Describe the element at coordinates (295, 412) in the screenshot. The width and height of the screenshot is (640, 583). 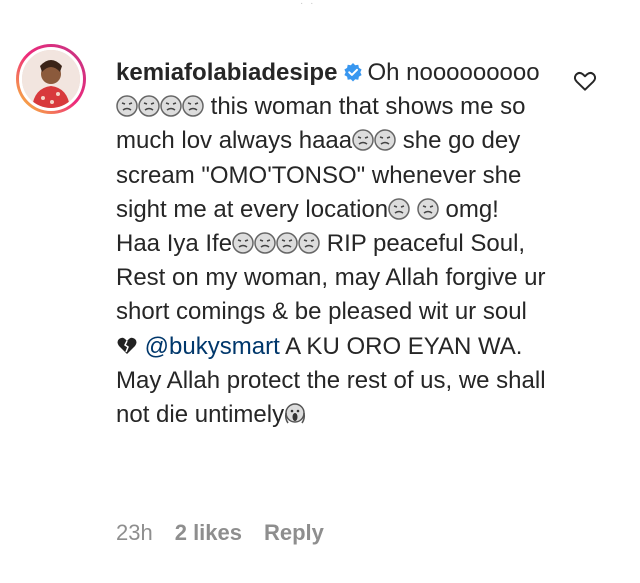
I see `screaming-face-emoji-icon` at that location.